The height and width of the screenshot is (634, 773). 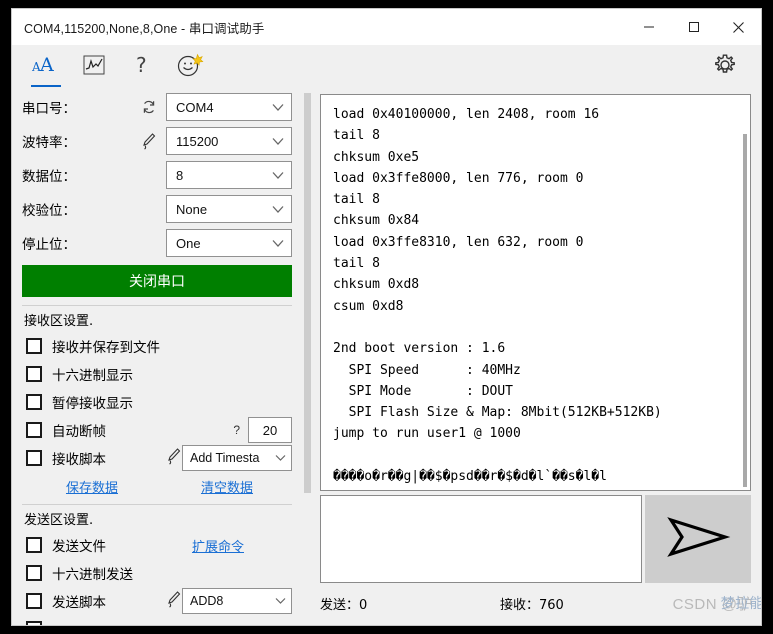 I want to click on serial-port-combo: COM4, so click(x=229, y=107).